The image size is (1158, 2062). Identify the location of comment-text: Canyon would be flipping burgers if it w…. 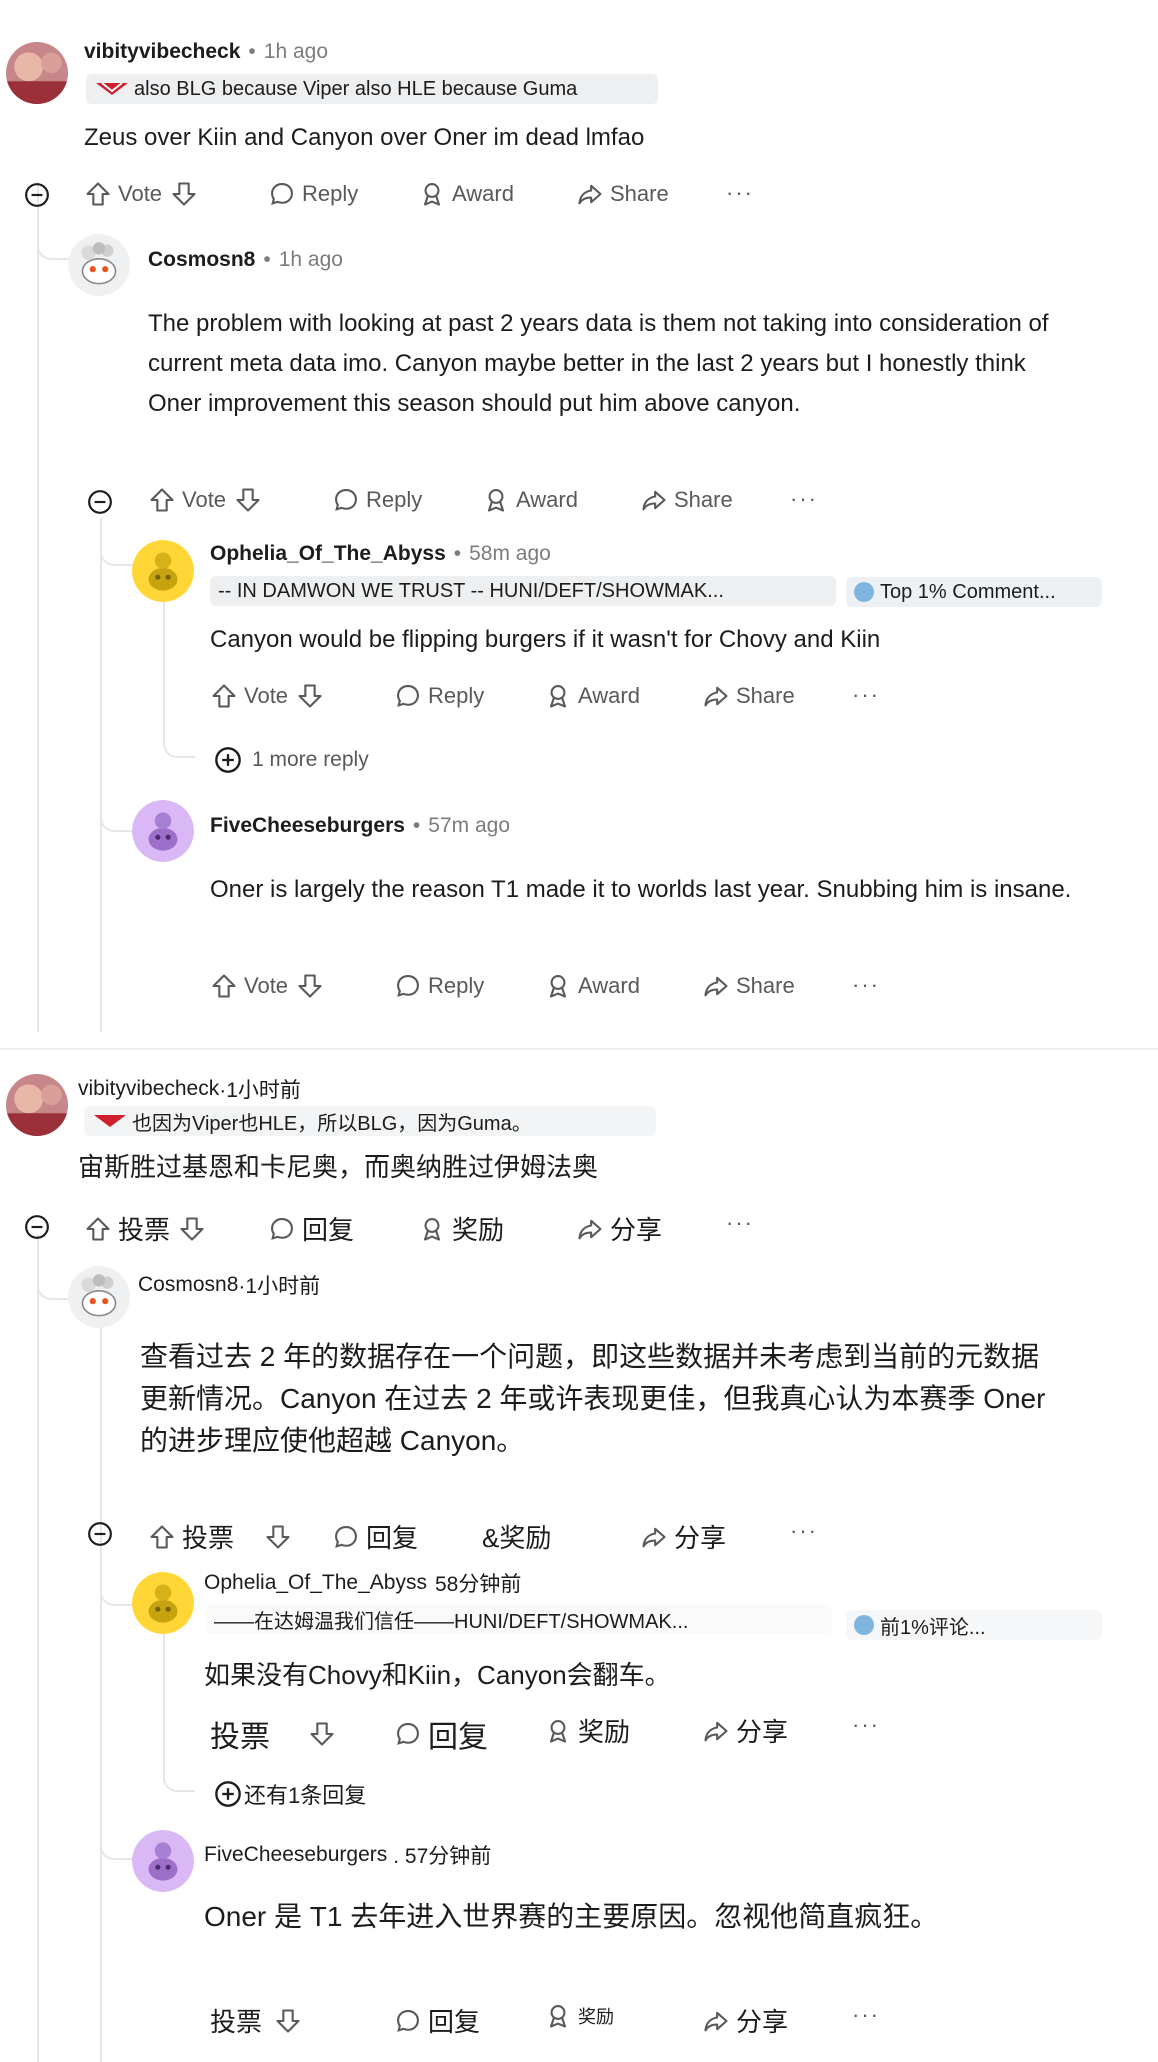
(545, 639).